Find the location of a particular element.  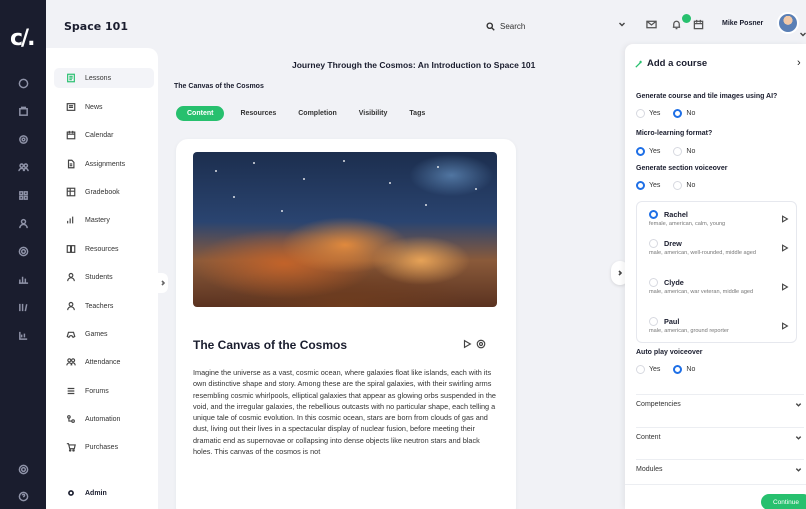

tab-resources: Resources is located at coordinates (258, 113).